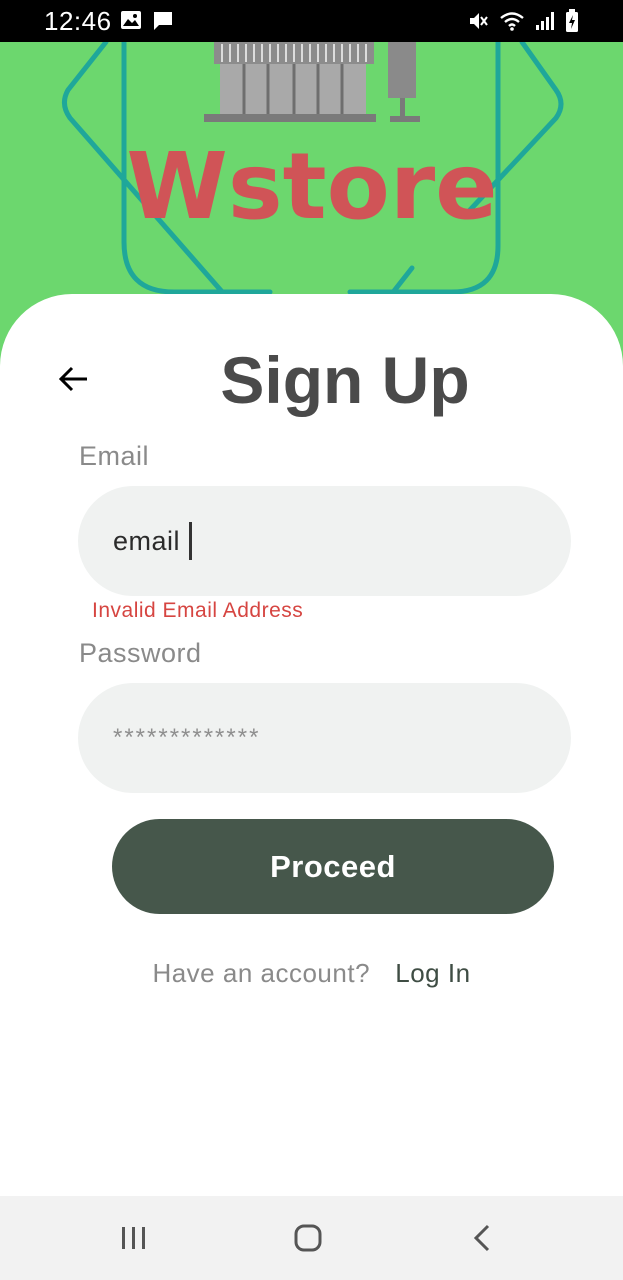 Image resolution: width=623 pixels, height=1280 pixels. I want to click on email-input-value: email, so click(147, 540).